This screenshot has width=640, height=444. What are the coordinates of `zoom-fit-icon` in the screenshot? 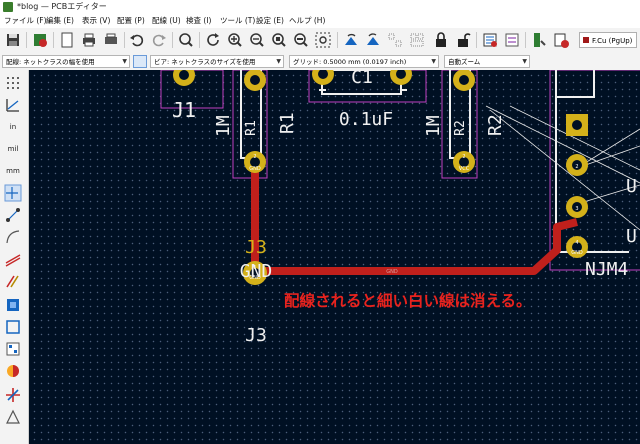 It's located at (279, 40).